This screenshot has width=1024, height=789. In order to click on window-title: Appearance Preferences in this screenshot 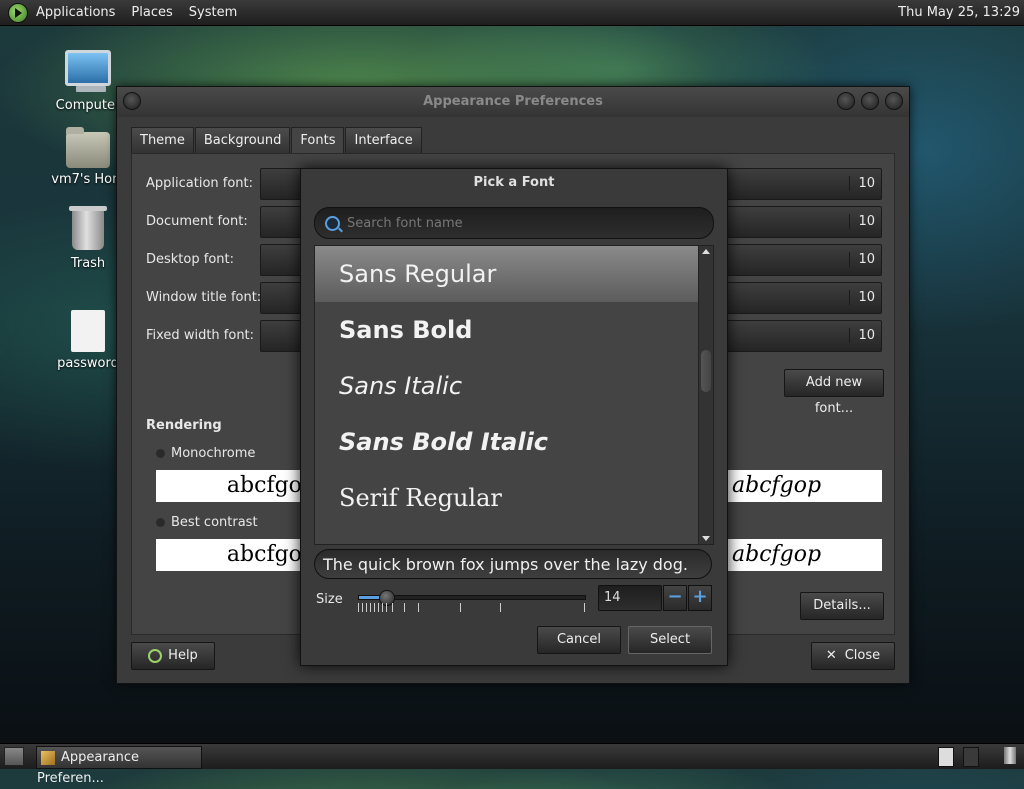, I will do `click(513, 101)`.